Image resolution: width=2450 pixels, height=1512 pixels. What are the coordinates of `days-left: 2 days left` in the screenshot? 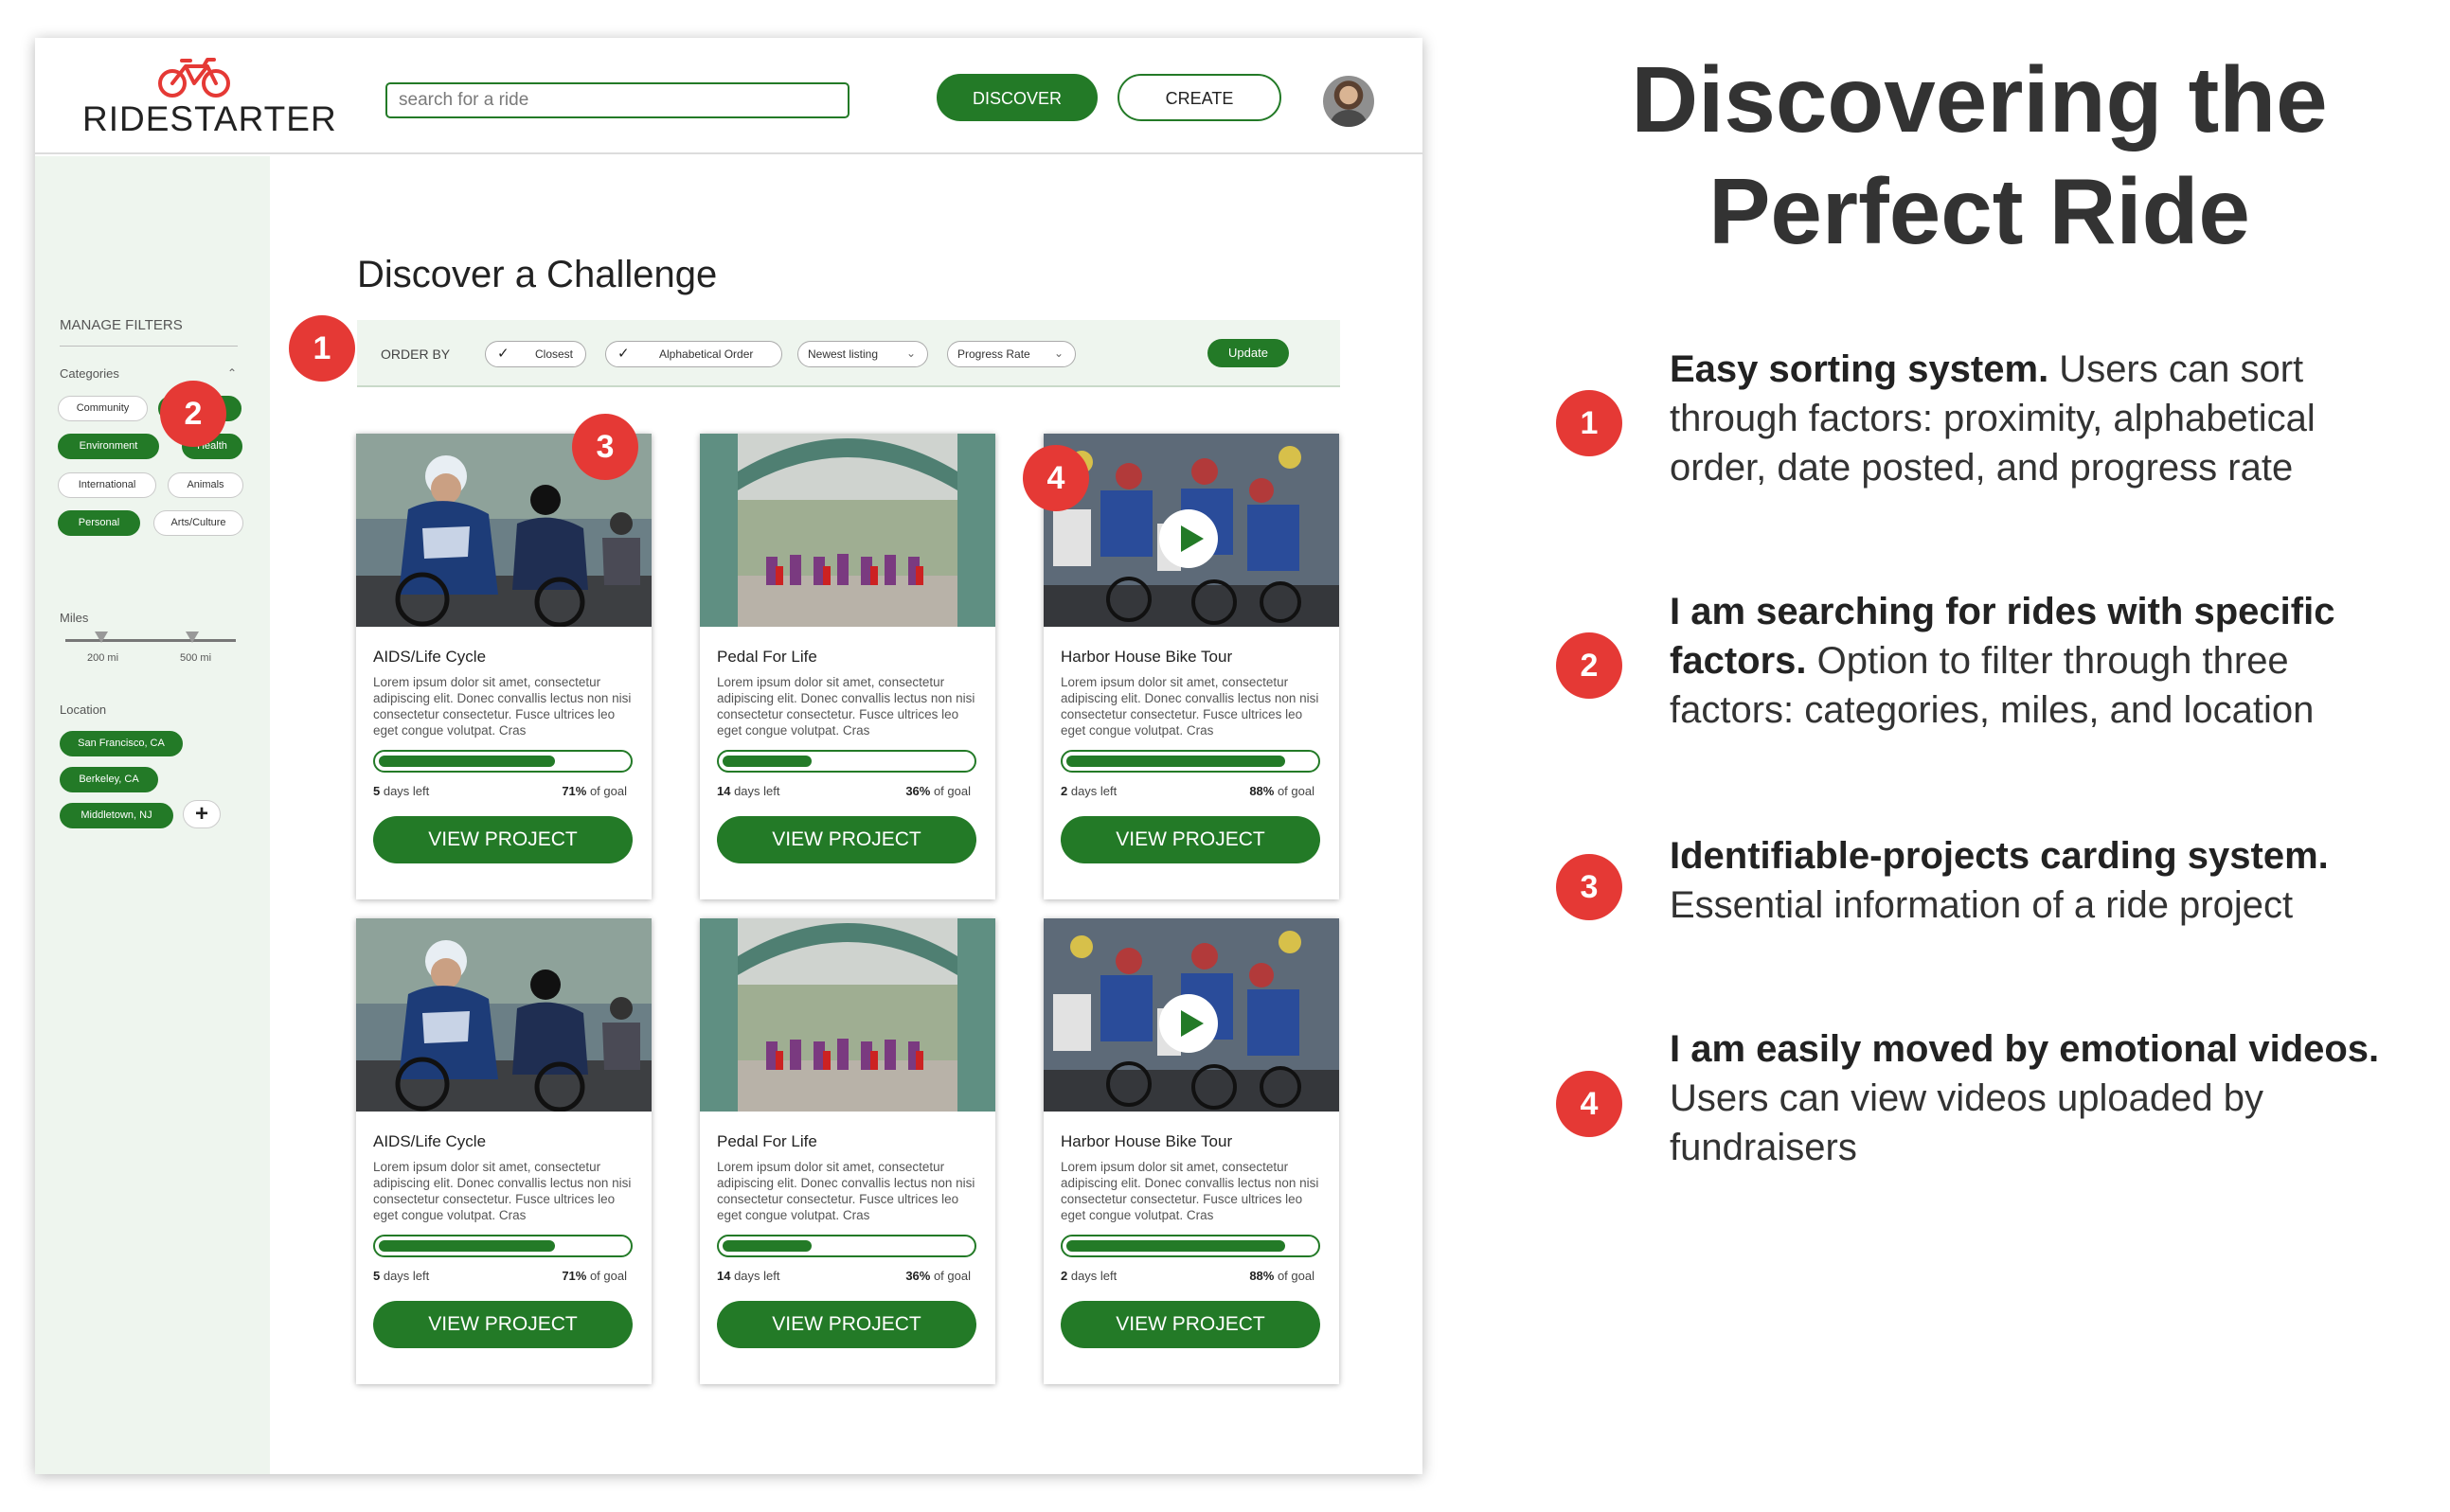 It's located at (1089, 1276).